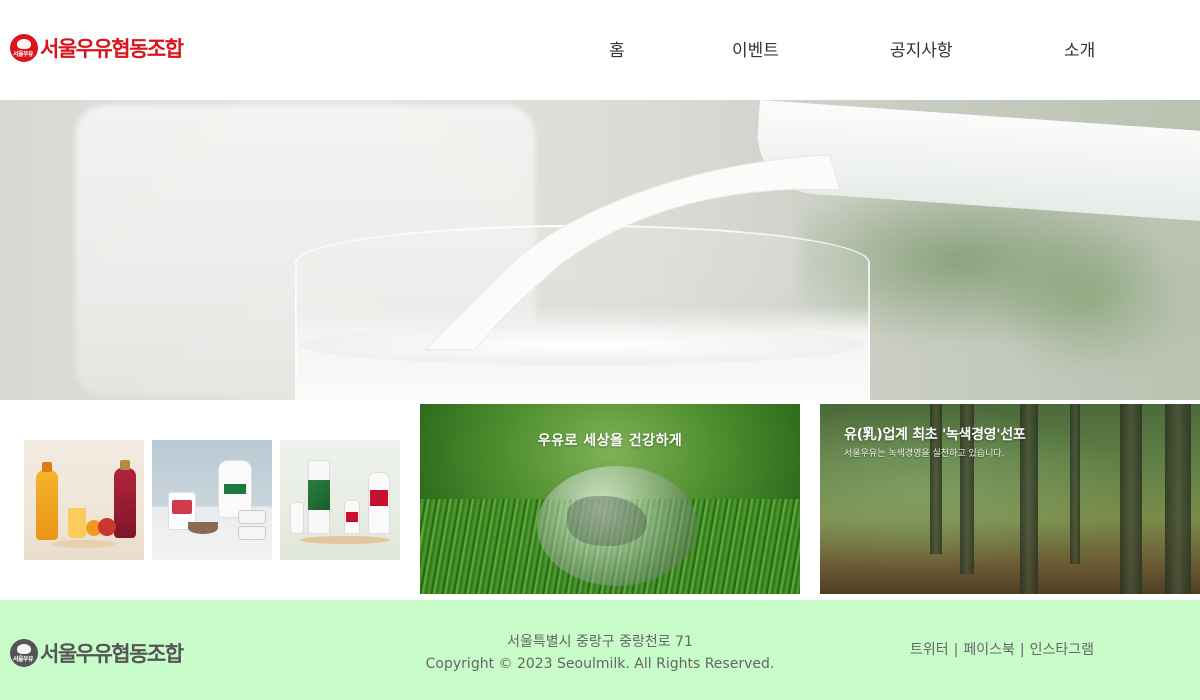 This screenshot has height=700, width=1200. Describe the element at coordinates (632, 252) in the screenshot. I see `milk-stream` at that location.